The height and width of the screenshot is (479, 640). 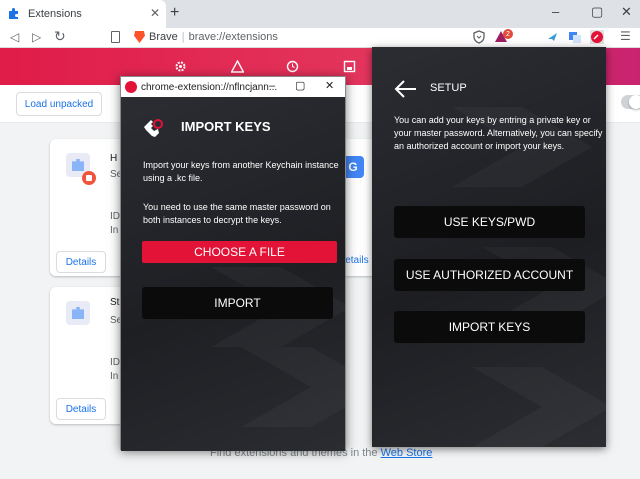 What do you see at coordinates (349, 66) in the screenshot?
I see `save-icon` at bounding box center [349, 66].